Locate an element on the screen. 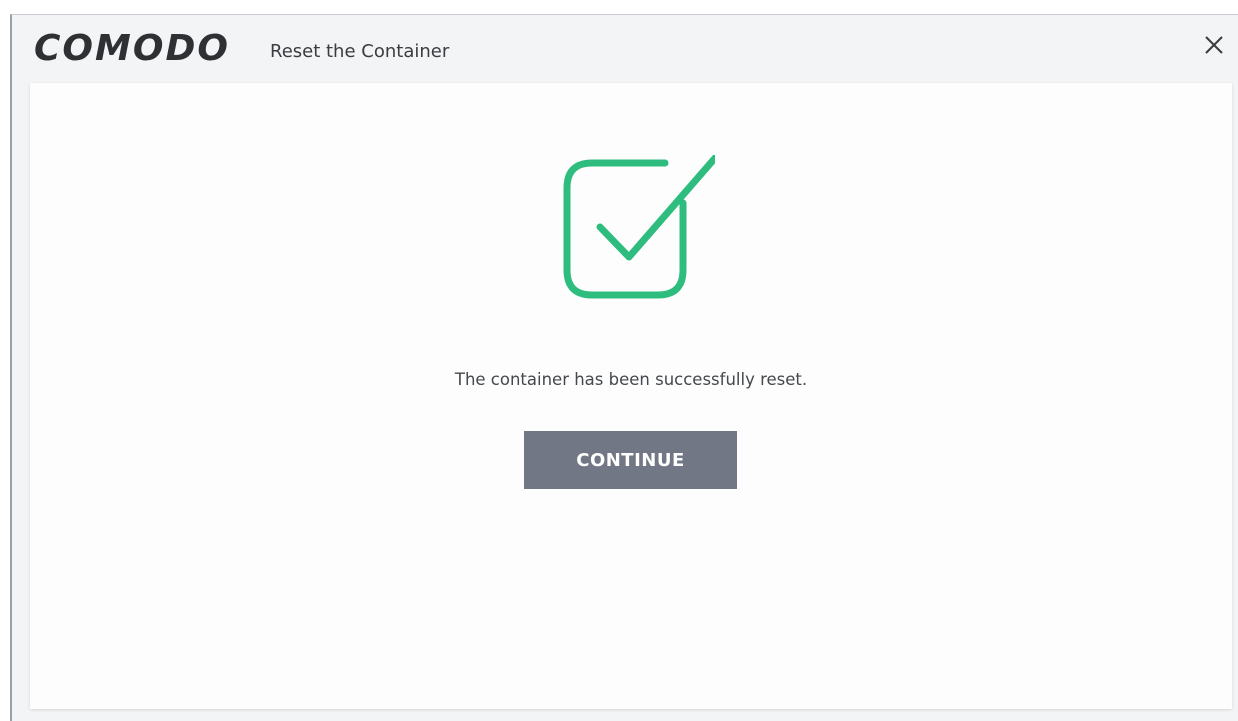 The width and height of the screenshot is (1238, 721). title-bar: COMODO Reset the Container is located at coordinates (625, 49).